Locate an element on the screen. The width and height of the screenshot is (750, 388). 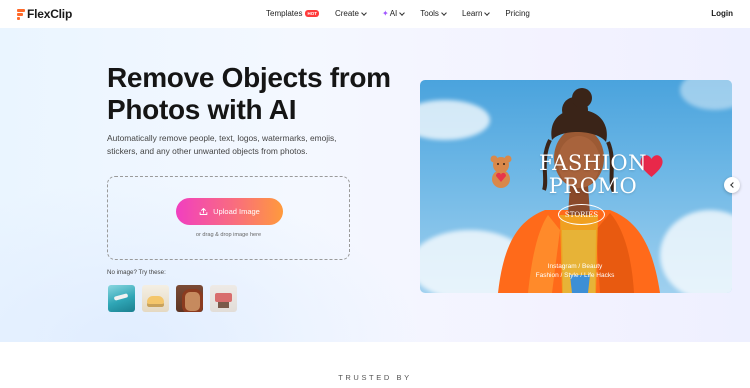
nav-pricing: Pricing is located at coordinates (517, 13).